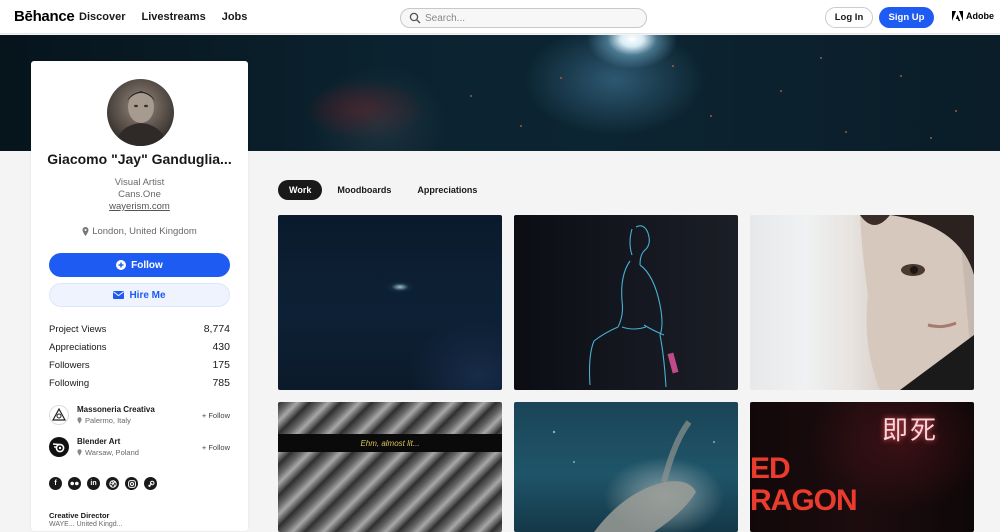 Image resolution: width=1000 pixels, height=532 pixels. I want to click on flickr-icon, so click(74, 483).